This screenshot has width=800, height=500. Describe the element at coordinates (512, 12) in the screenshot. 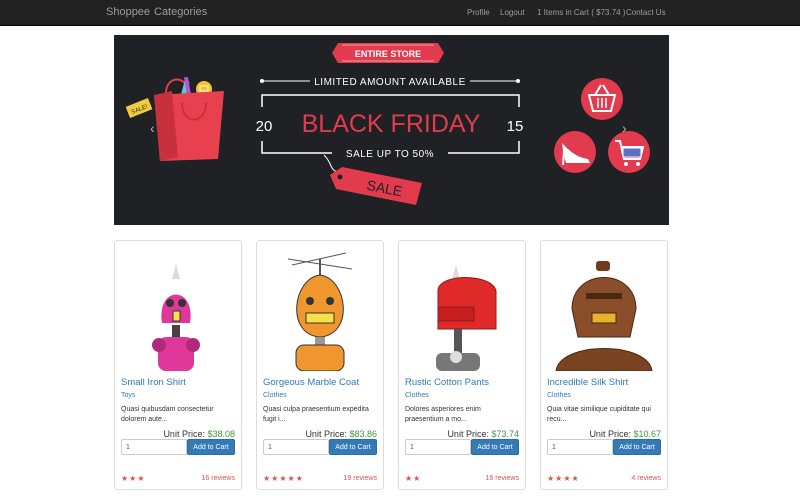

I see `logout-link: Logout` at that location.